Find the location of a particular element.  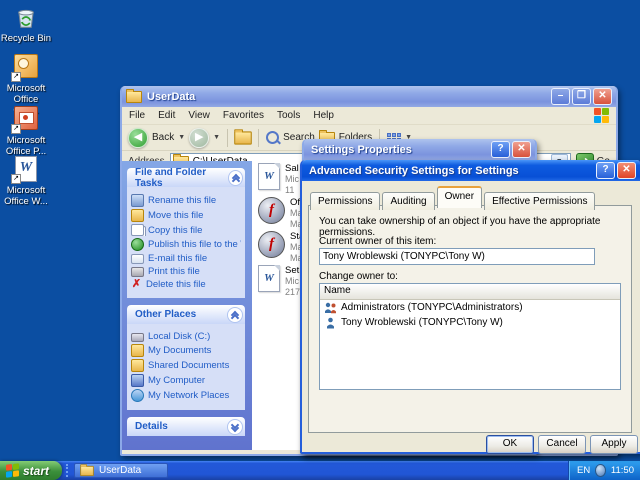

section-title: Details is located at coordinates (151, 426).